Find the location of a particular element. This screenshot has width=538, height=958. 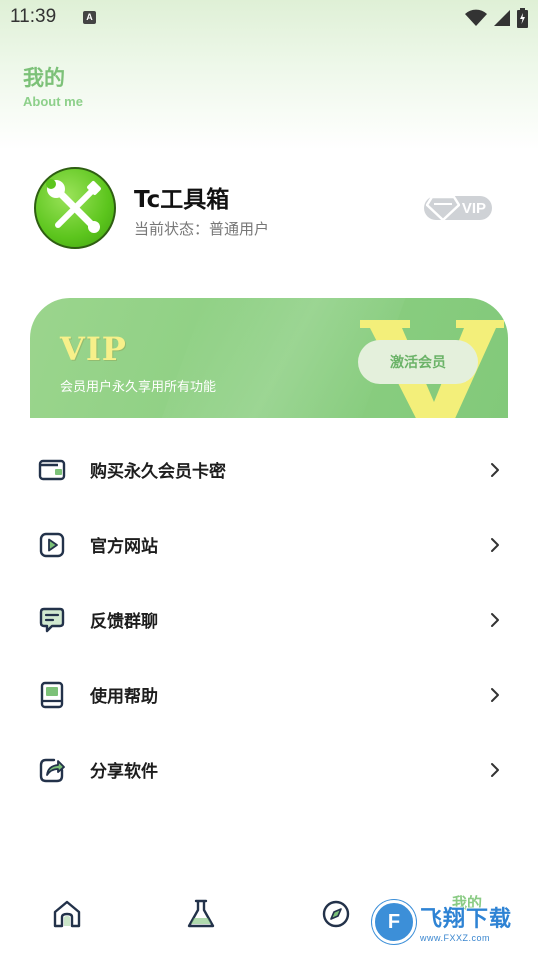

menu-item-label: 购买永久会员卡密 is located at coordinates (158, 472).